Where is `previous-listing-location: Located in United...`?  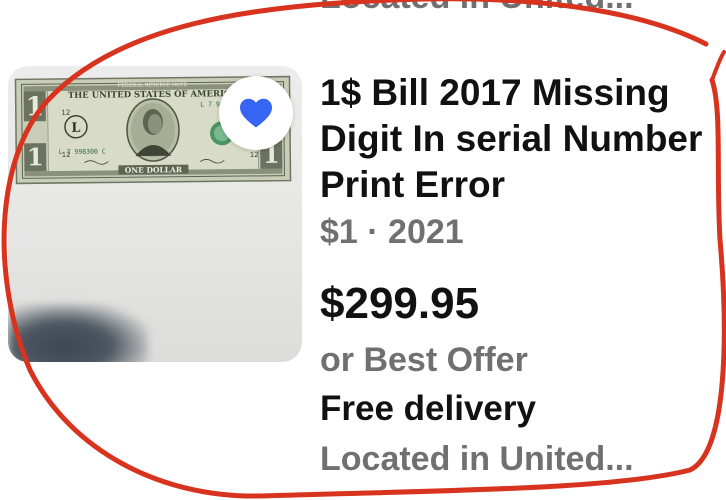 previous-listing-location: Located in United... is located at coordinates (477, 8).